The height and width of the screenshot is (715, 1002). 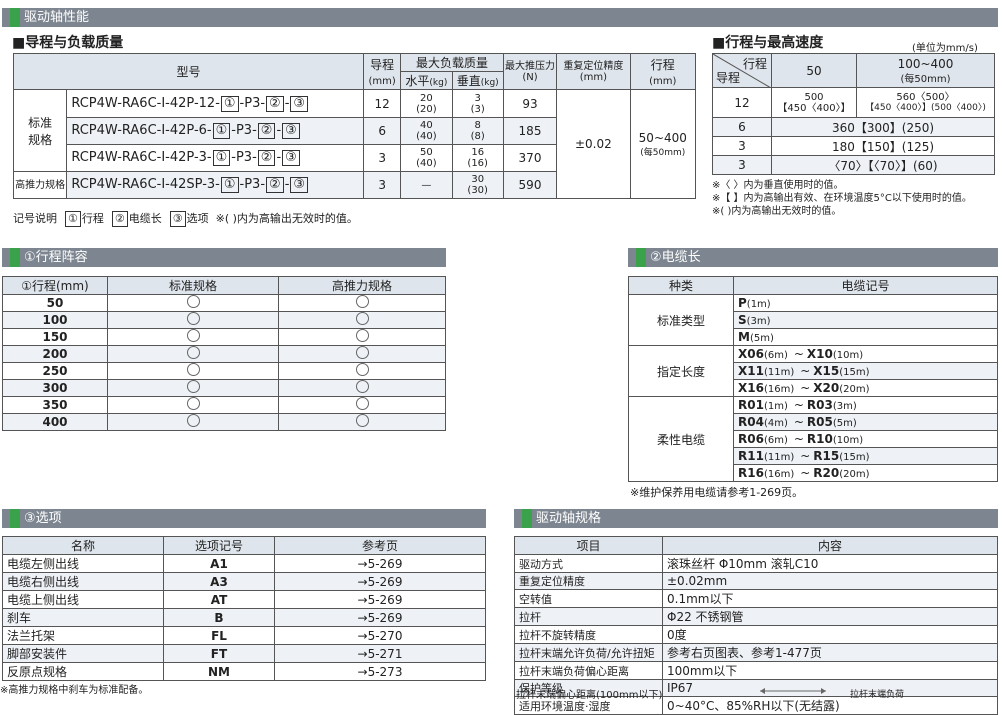 I want to click on spec-content-cell: Φ22 不锈钢管, so click(x=830, y=616).